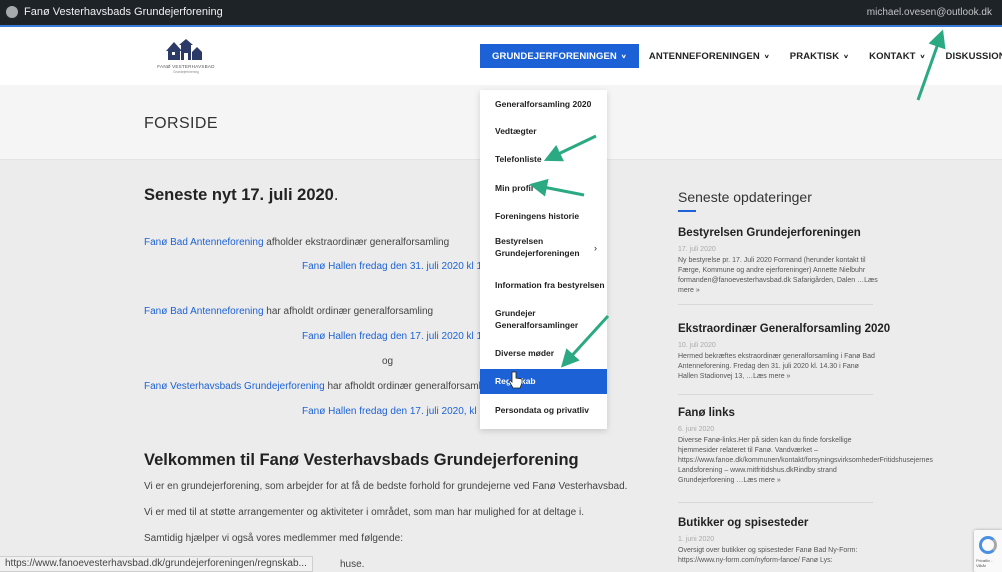 This screenshot has width=1002, height=572. Describe the element at coordinates (814, 56) in the screenshot. I see `nav-label: PRAKTISK` at that location.